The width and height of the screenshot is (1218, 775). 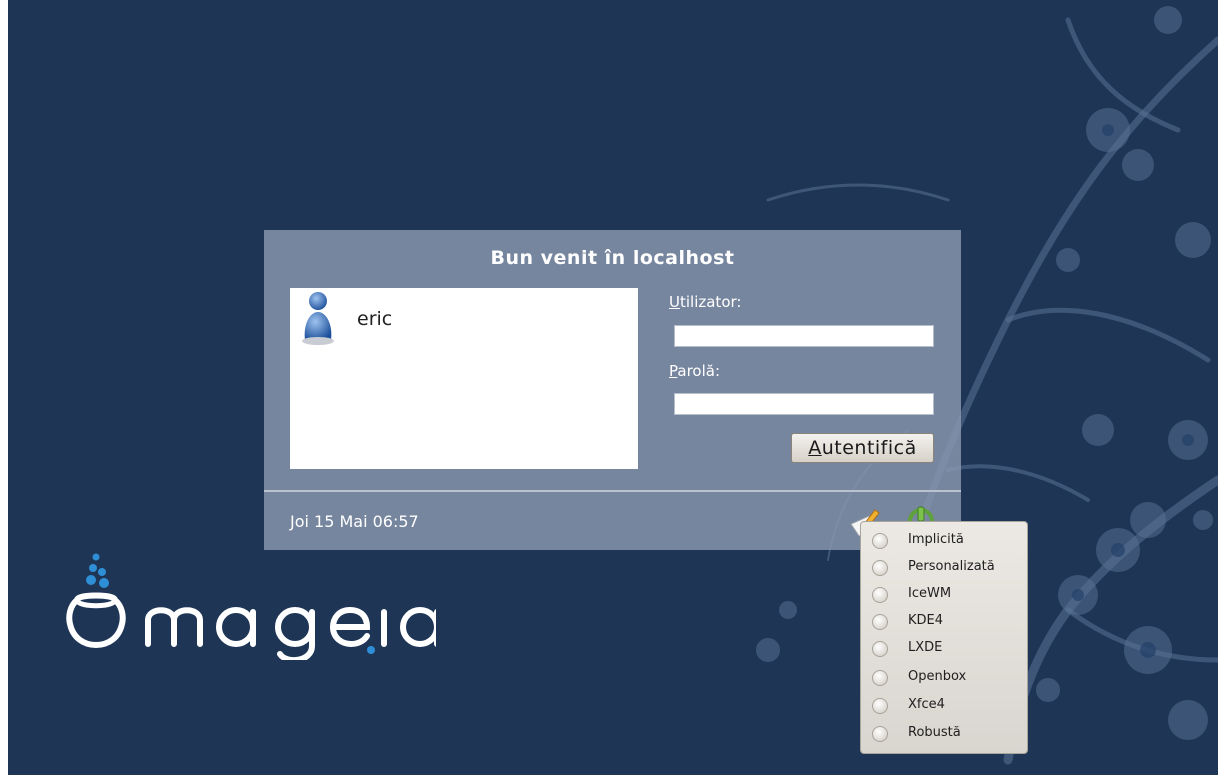 What do you see at coordinates (354, 521) in the screenshot?
I see `clock-label: Joi 15 Mai 06:57` at bounding box center [354, 521].